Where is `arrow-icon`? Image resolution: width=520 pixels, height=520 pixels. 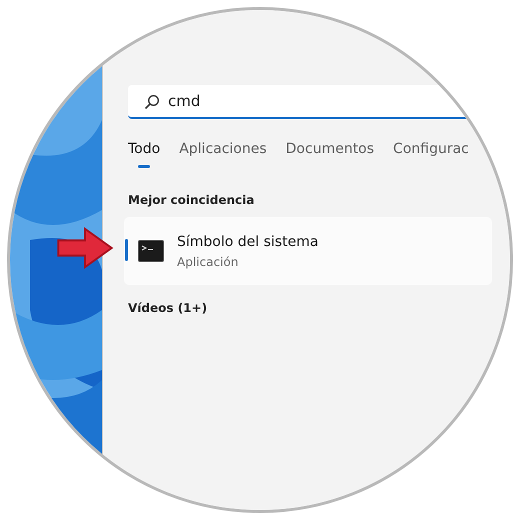 arrow-icon is located at coordinates (85, 248).